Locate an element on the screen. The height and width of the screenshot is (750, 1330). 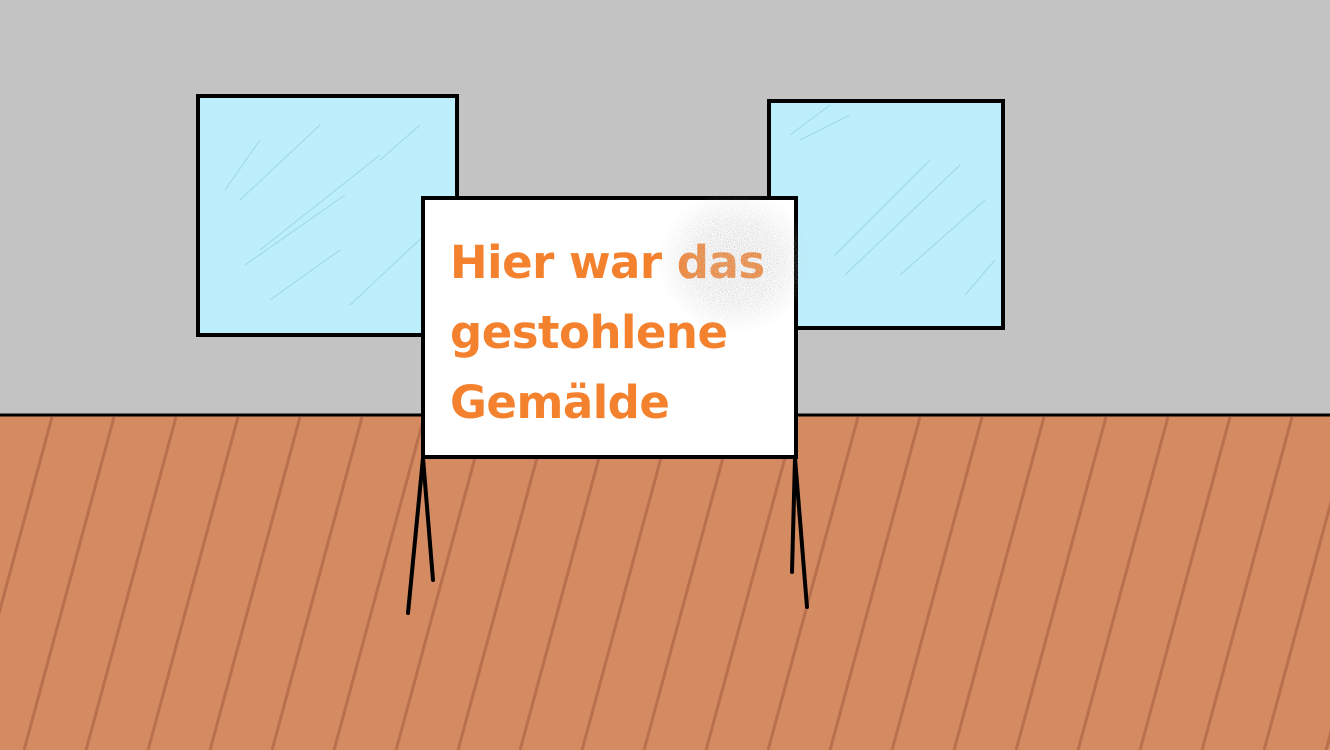
window-left is located at coordinates (327, 215).